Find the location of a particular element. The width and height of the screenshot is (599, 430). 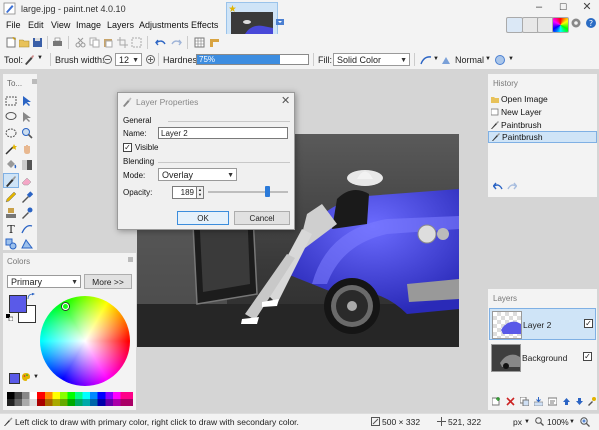

recolor-icon is located at coordinates (27, 213).